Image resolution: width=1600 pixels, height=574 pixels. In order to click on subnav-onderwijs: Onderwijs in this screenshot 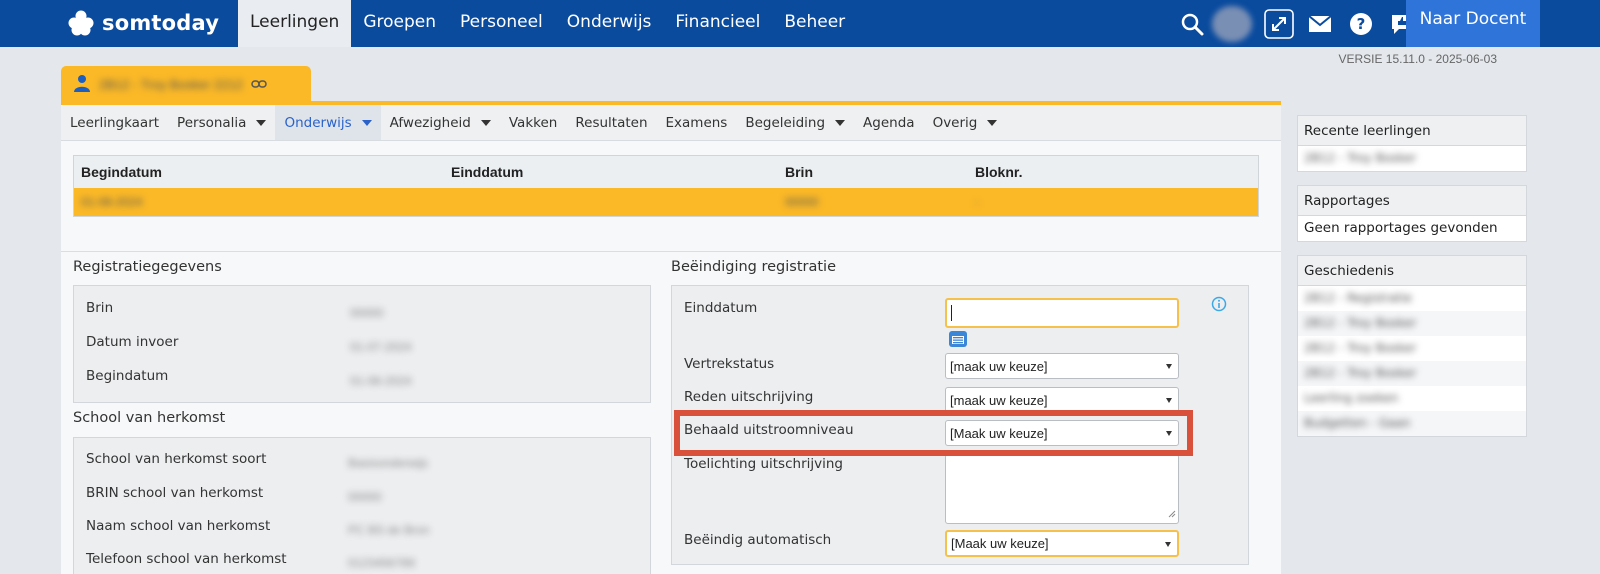, I will do `click(328, 122)`.